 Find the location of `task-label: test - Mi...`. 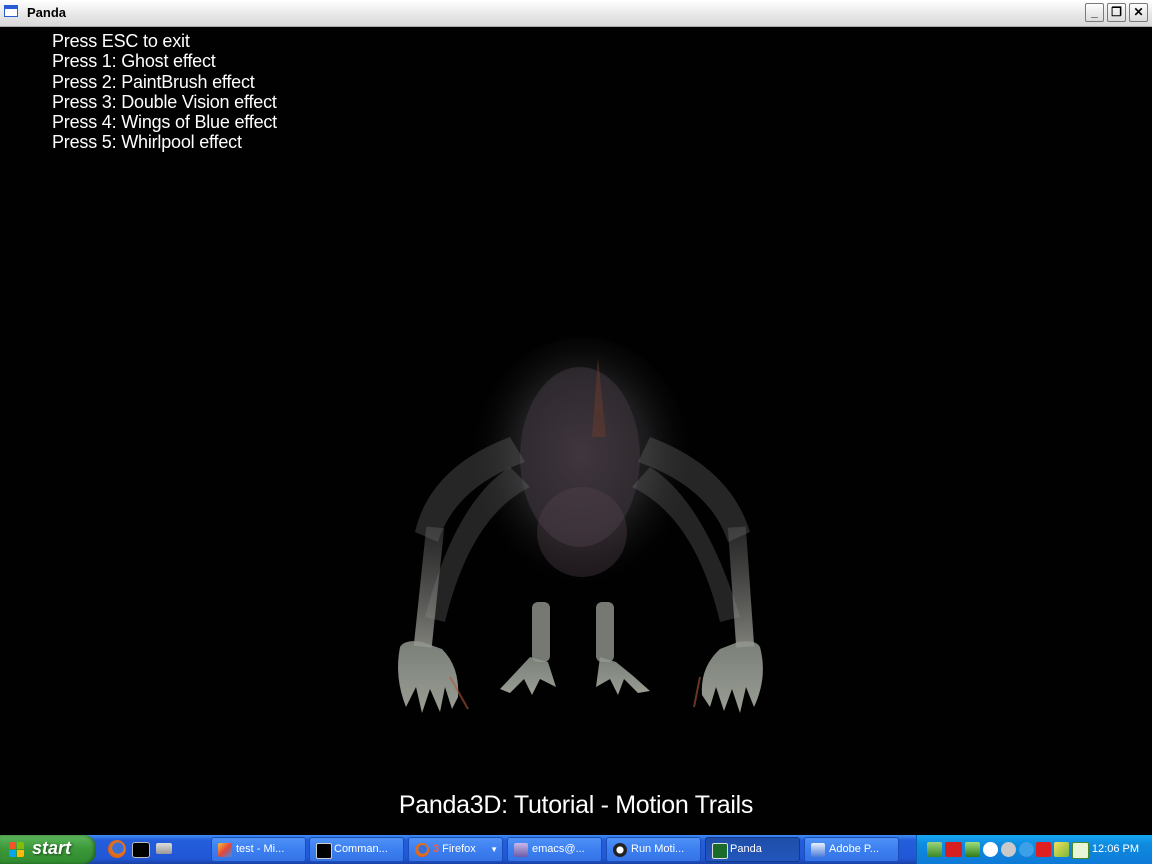

task-label: test - Mi... is located at coordinates (260, 849).